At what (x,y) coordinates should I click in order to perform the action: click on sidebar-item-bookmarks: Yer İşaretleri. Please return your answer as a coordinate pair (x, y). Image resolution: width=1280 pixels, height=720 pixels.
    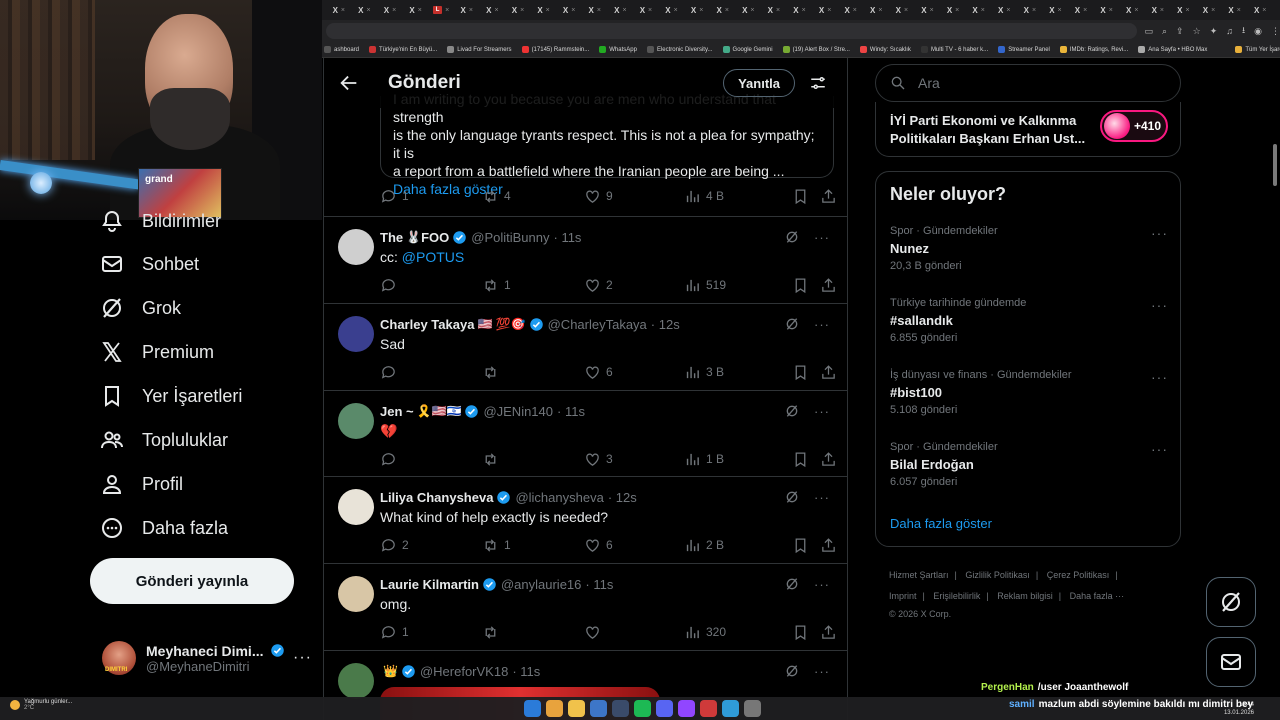
    Looking at the image, I should click on (210, 396).